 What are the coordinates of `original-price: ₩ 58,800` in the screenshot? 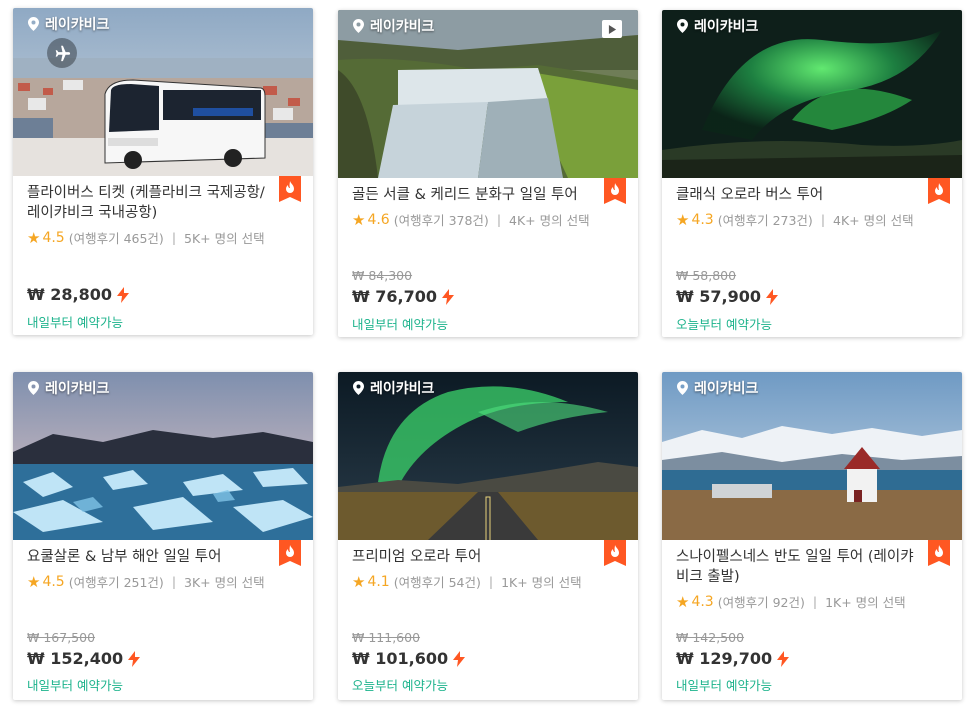 It's located at (706, 275).